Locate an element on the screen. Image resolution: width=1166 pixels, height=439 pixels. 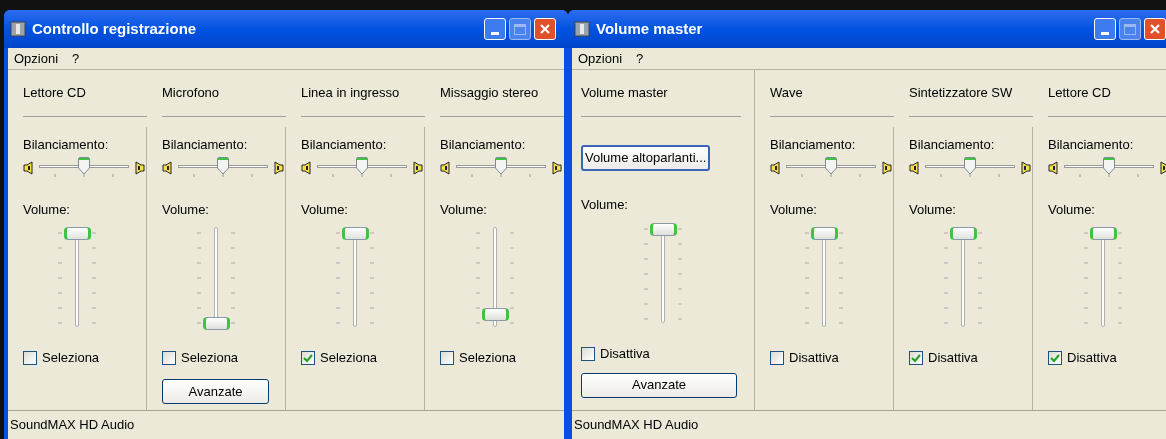
channel-name: Sintetizzatore SW is located at coordinates (961, 93).